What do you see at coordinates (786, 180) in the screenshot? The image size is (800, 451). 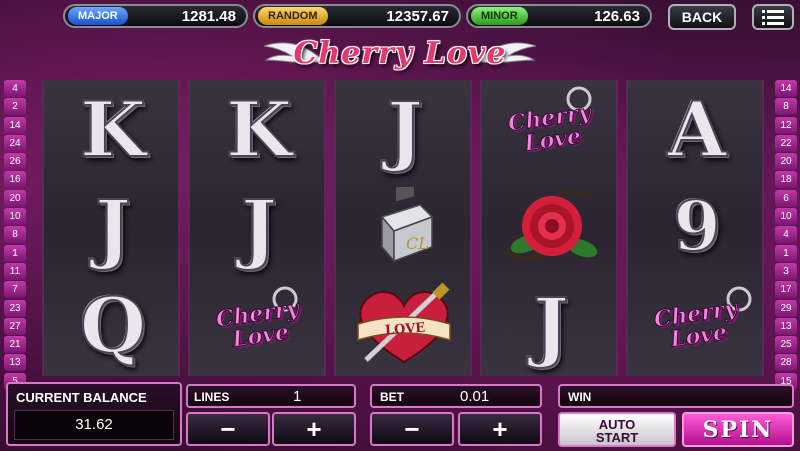 I see `payline-number: 18` at bounding box center [786, 180].